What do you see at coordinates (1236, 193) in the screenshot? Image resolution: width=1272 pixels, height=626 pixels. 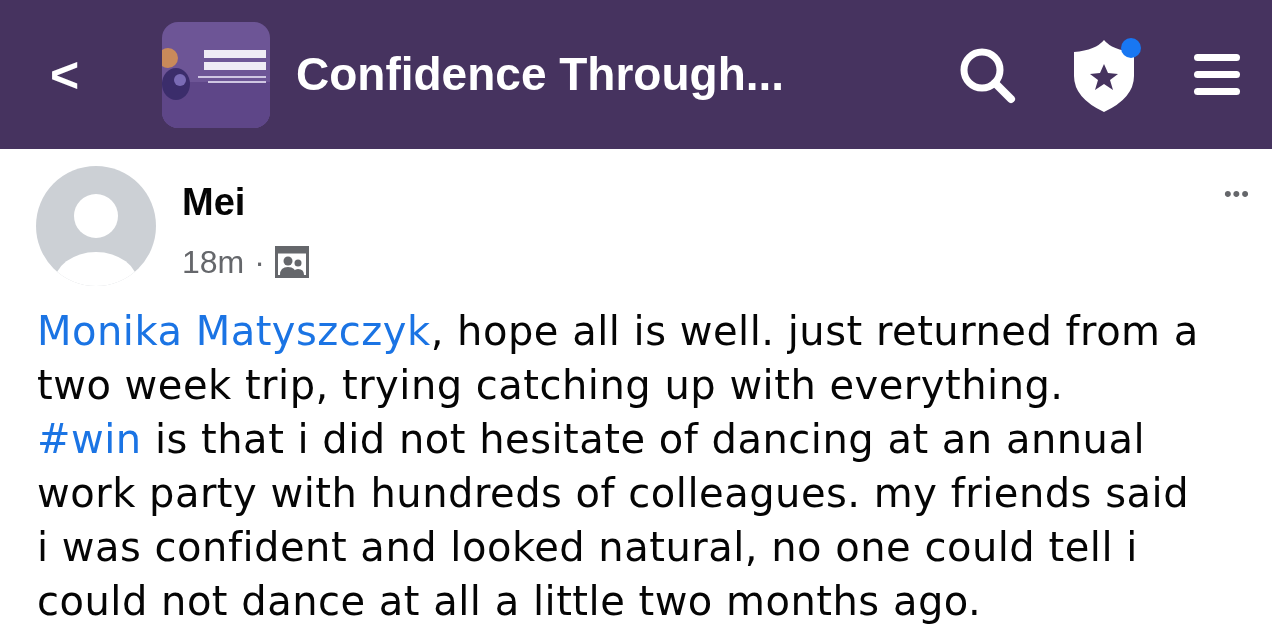 I see `more-options-button: •••` at bounding box center [1236, 193].